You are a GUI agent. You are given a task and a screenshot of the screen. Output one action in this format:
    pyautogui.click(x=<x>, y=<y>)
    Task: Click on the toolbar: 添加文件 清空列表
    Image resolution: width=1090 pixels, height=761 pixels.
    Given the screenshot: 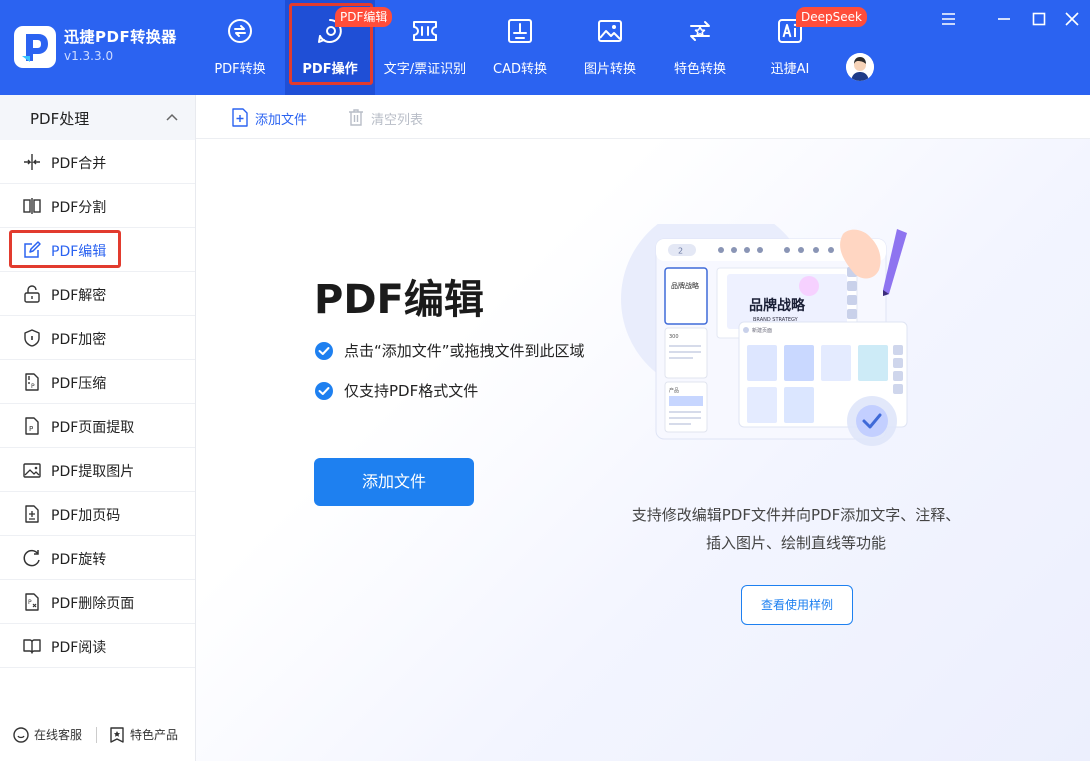 What is the action you would take?
    pyautogui.click(x=643, y=117)
    